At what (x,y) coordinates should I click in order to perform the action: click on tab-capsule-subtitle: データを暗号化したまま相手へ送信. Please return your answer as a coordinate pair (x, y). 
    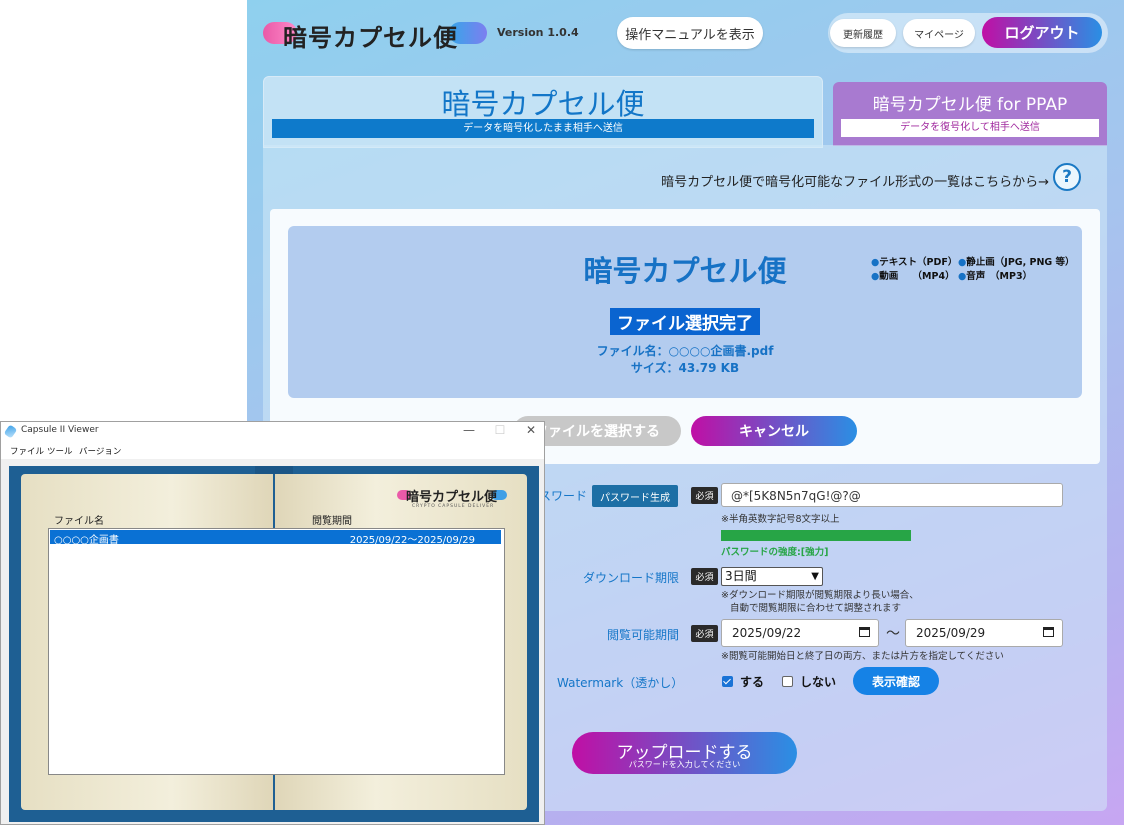
    Looking at the image, I should click on (543, 128).